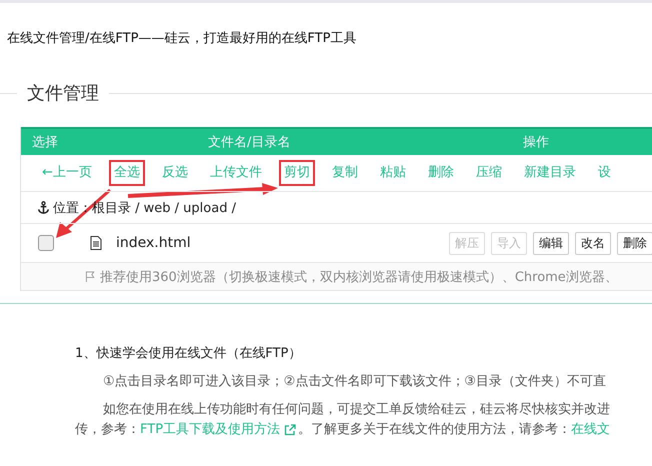 Image resolution: width=652 pixels, height=466 pixels. What do you see at coordinates (435, 430) in the screenshot?
I see `help-text: 。了解更多关于在线文件的使用方法，请参考：` at bounding box center [435, 430].